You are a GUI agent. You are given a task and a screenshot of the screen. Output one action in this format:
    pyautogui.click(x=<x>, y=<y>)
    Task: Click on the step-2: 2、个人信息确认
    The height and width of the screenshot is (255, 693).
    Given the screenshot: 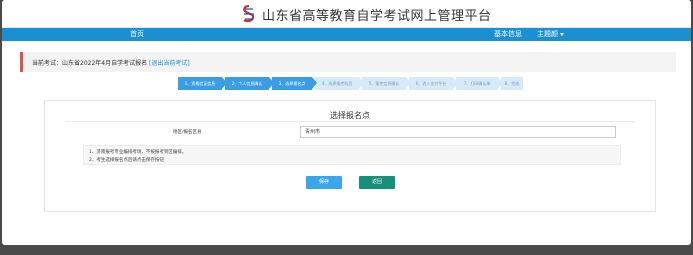 What is the action you would take?
    pyautogui.click(x=249, y=83)
    